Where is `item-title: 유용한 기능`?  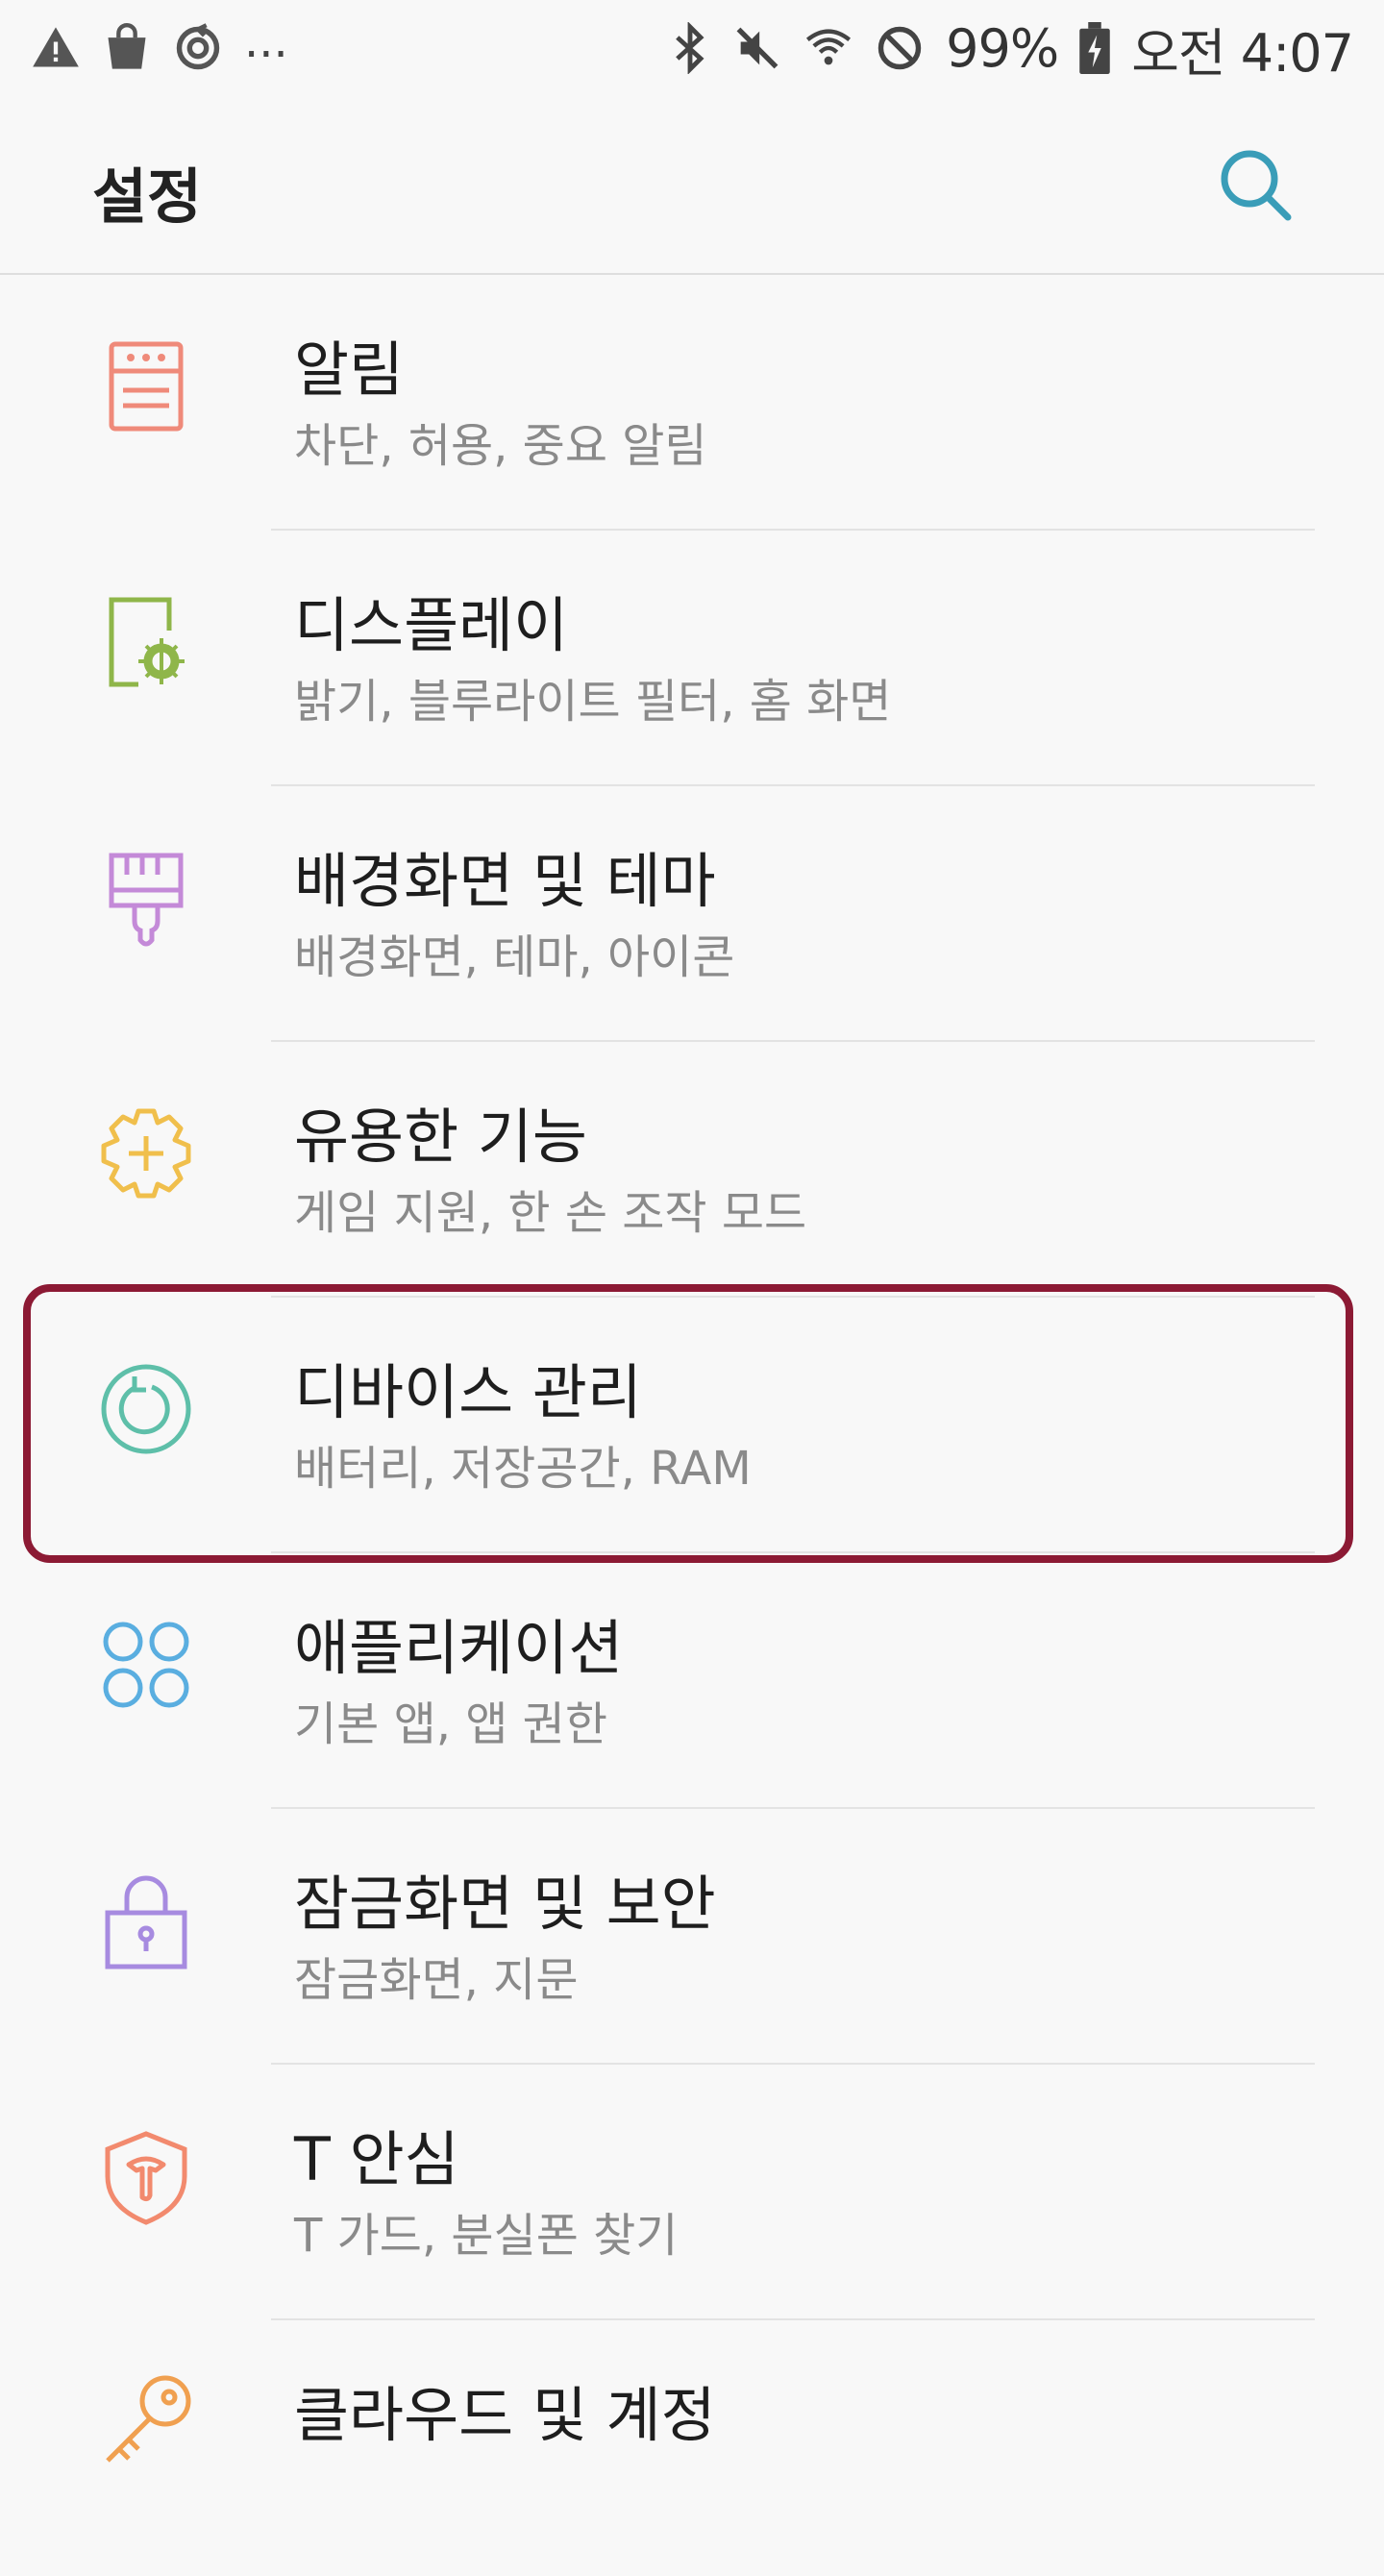 item-title: 유용한 기능 is located at coordinates (440, 1137).